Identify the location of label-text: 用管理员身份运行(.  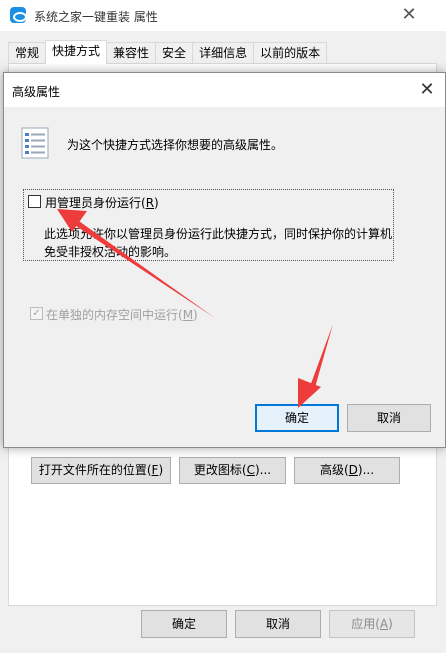
(95, 203).